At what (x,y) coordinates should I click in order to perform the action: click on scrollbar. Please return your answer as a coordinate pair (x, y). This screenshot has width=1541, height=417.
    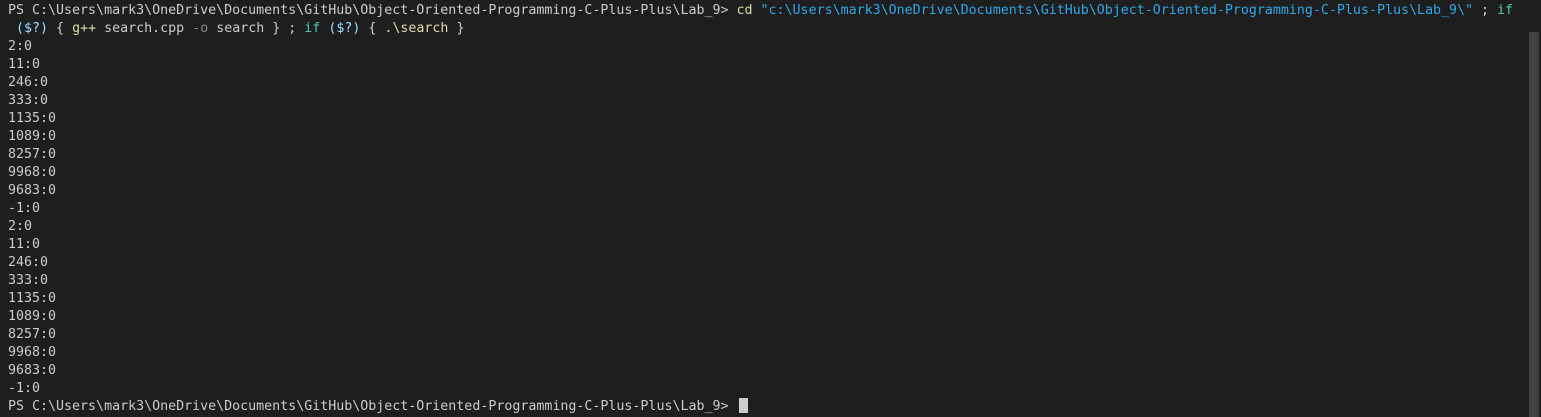
    Looking at the image, I should click on (1534, 208).